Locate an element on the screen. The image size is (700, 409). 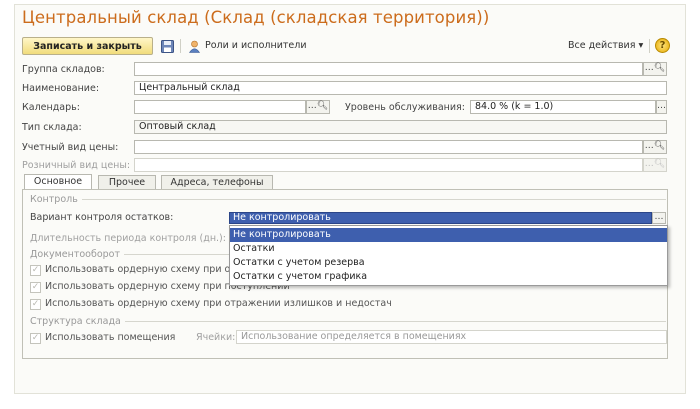
calendar-select-button: …🔍︎ is located at coordinates (318, 107).